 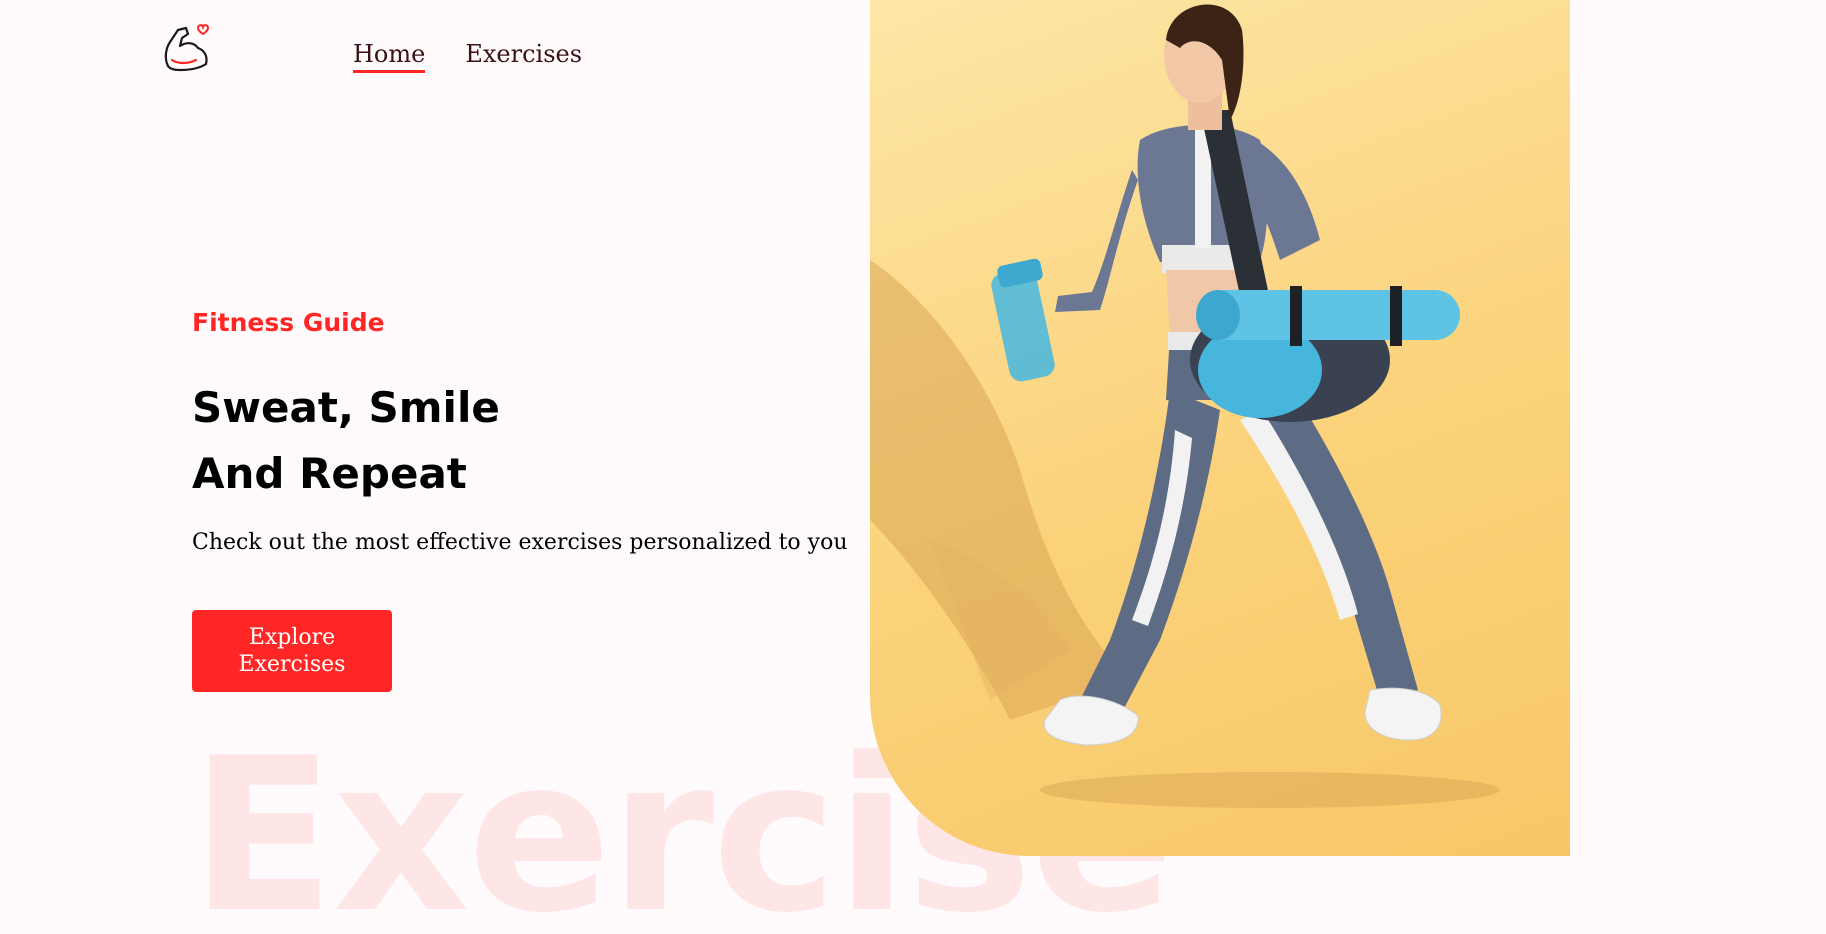 What do you see at coordinates (346, 441) in the screenshot?
I see `hero-headline: Sweat, Smile And Repeat` at bounding box center [346, 441].